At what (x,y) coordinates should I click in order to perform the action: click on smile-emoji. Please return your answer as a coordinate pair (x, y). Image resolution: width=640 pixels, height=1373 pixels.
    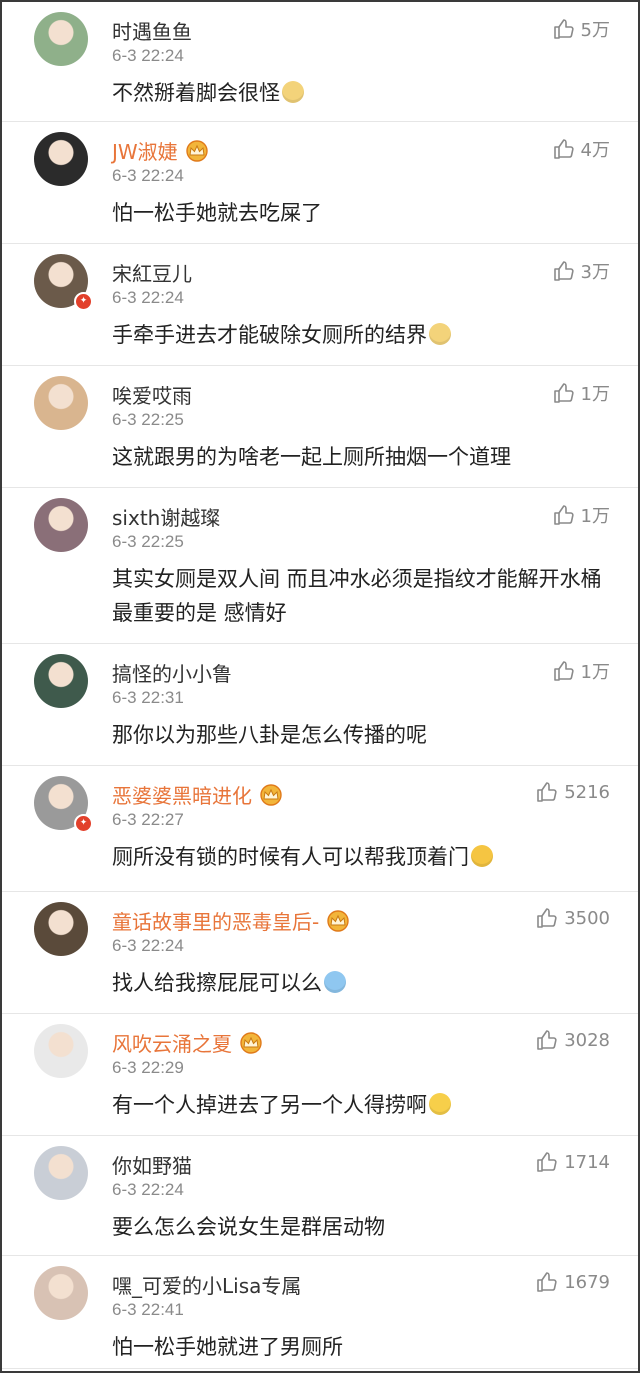
    Looking at the image, I should click on (440, 1104).